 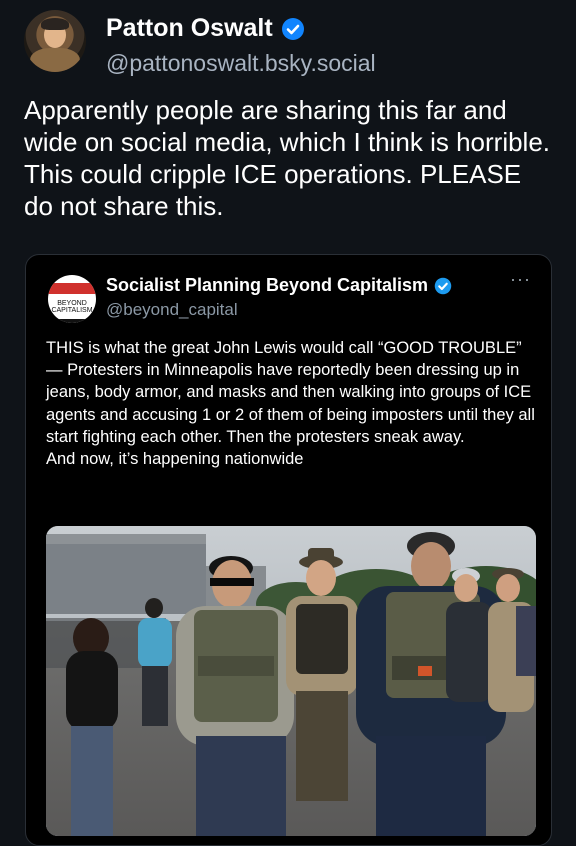 I want to click on embed-author-handle: @beyond_capital, so click(x=172, y=310).